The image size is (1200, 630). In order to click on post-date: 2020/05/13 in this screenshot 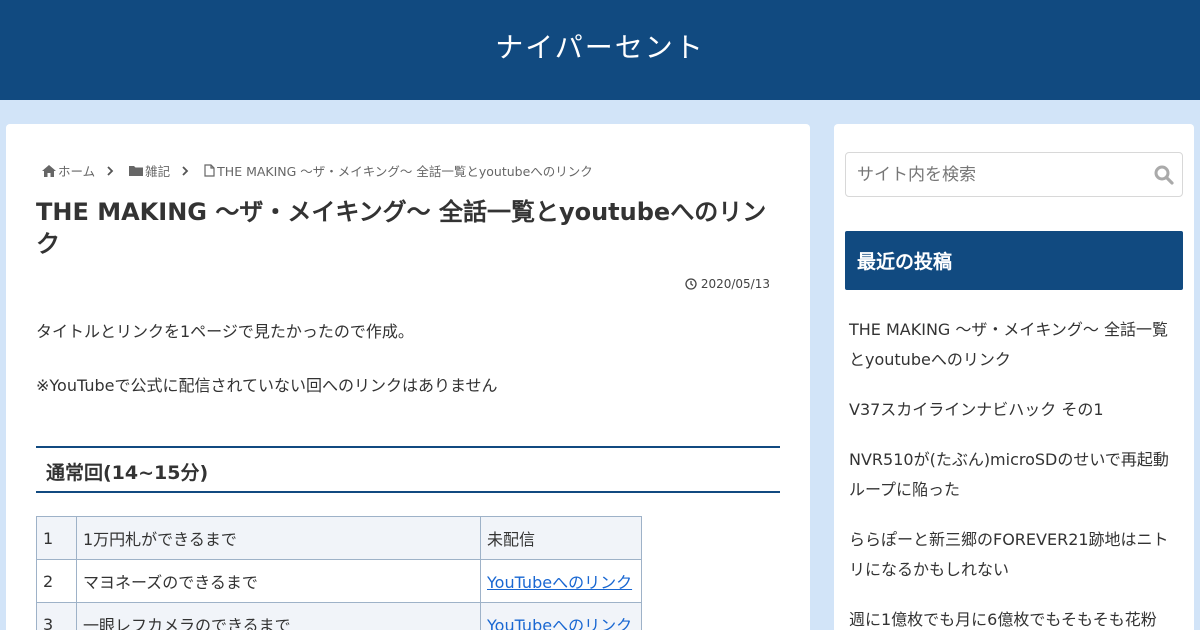, I will do `click(727, 284)`.